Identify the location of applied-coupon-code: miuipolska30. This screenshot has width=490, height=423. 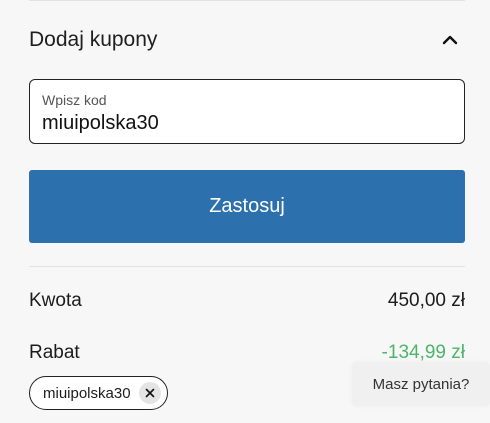
(87, 393).